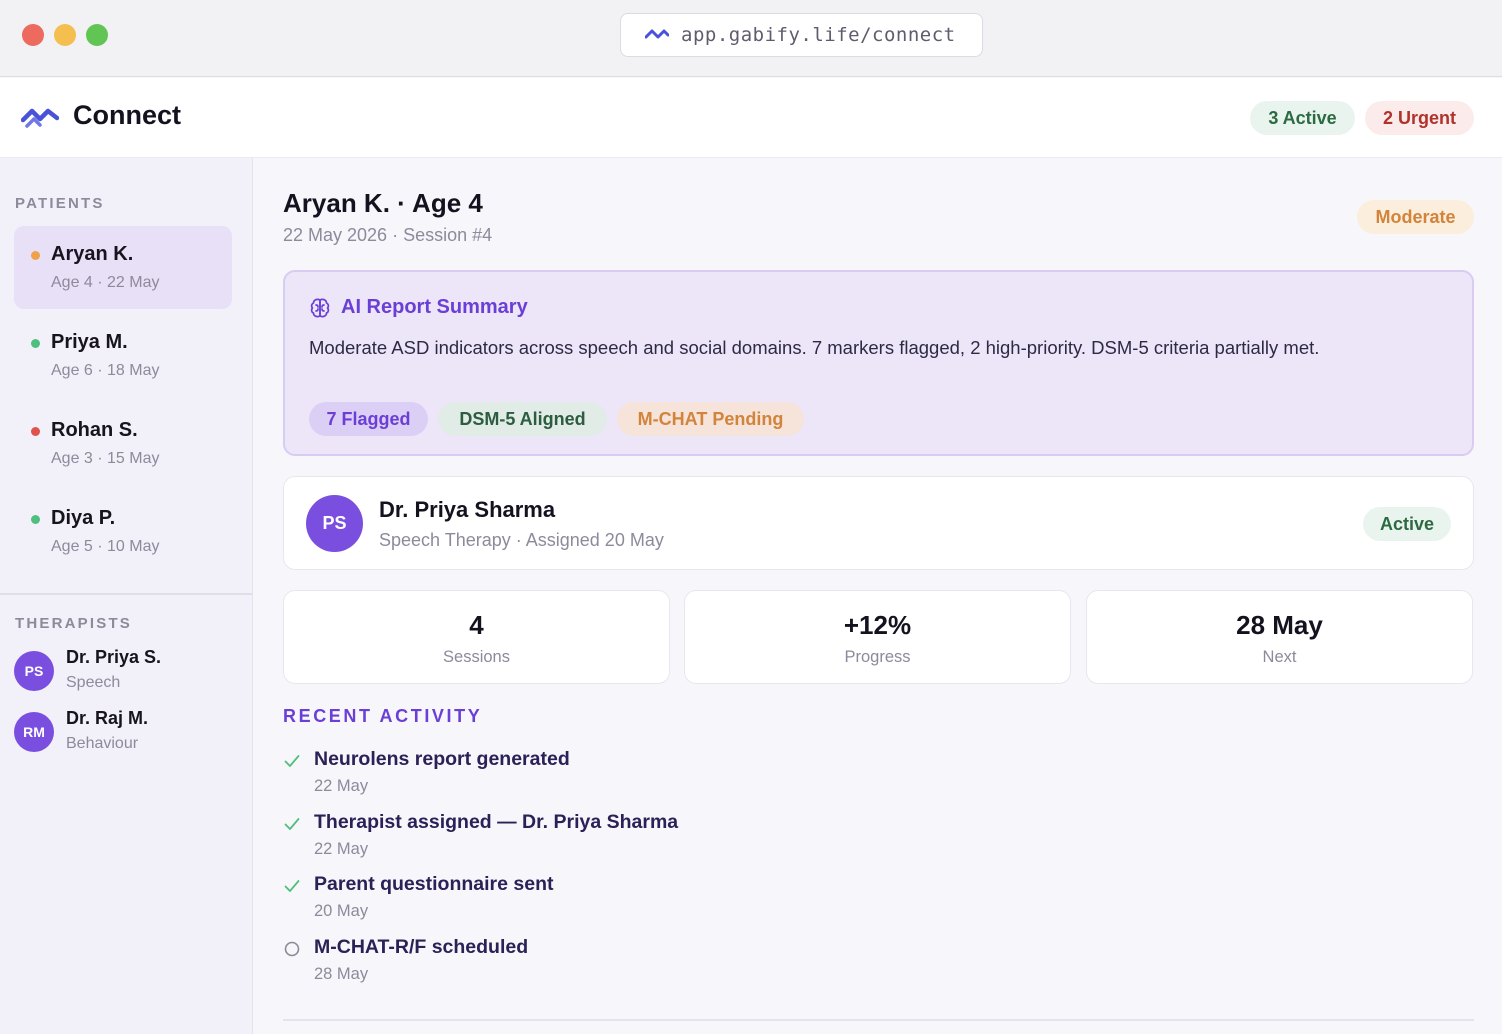 This screenshot has width=1502, height=1034. What do you see at coordinates (476, 625) in the screenshot?
I see `stat-value: 4` at bounding box center [476, 625].